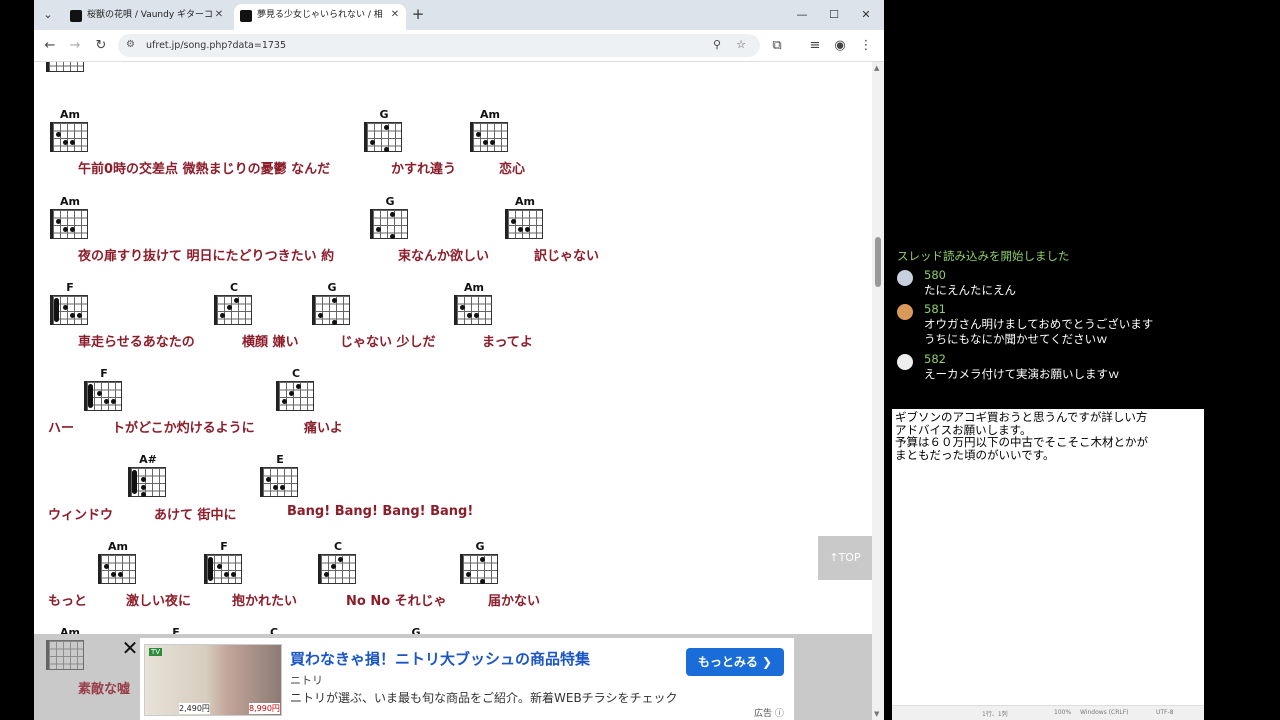 The width and height of the screenshot is (1280, 720). Describe the element at coordinates (133, 45) in the screenshot. I see `site-info-icon: ⚙` at that location.